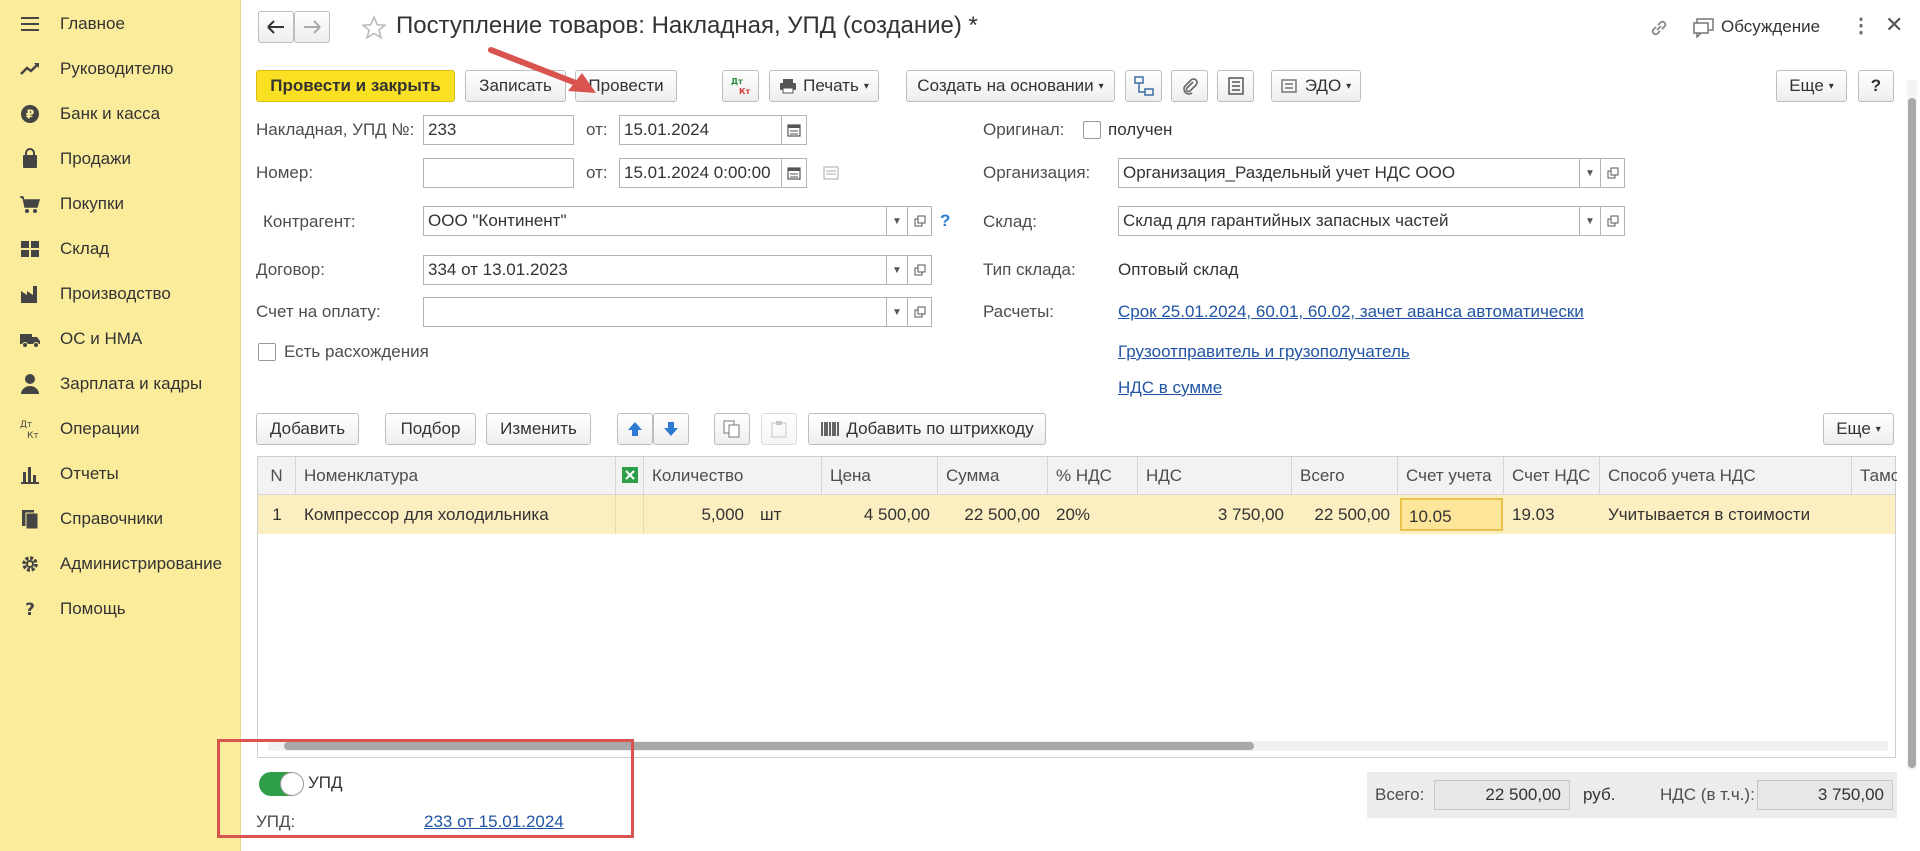 The height and width of the screenshot is (851, 1920). What do you see at coordinates (1170, 388) in the screenshot?
I see `vat-in-sum-link: НДС в сумме` at bounding box center [1170, 388].